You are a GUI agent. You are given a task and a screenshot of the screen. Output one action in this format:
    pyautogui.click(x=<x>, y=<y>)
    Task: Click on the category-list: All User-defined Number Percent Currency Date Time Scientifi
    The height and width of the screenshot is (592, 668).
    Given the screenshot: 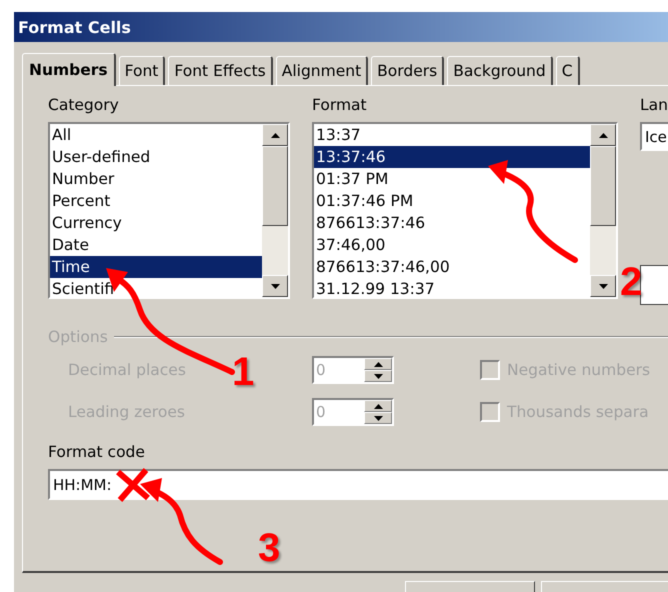 What is the action you would take?
    pyautogui.click(x=169, y=210)
    